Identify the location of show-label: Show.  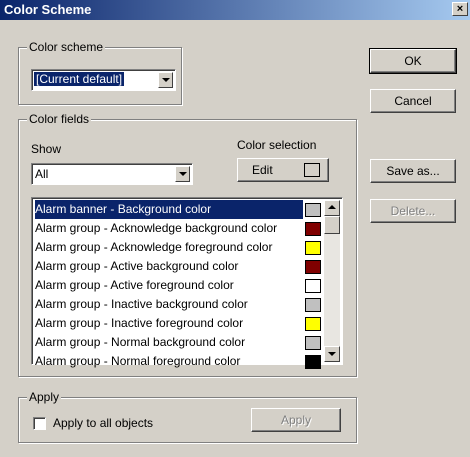
(46, 149).